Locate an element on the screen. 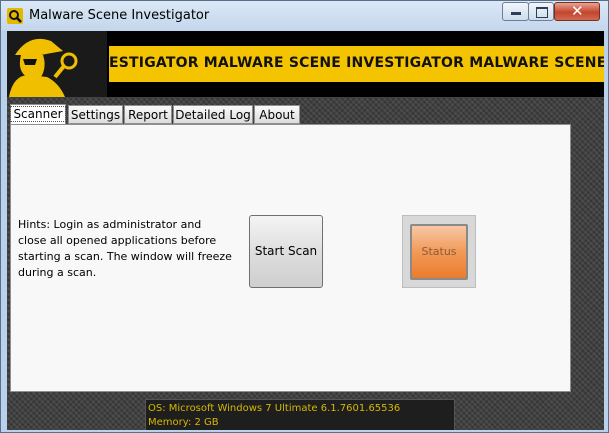  tab-label: Detailed Log is located at coordinates (213, 115).